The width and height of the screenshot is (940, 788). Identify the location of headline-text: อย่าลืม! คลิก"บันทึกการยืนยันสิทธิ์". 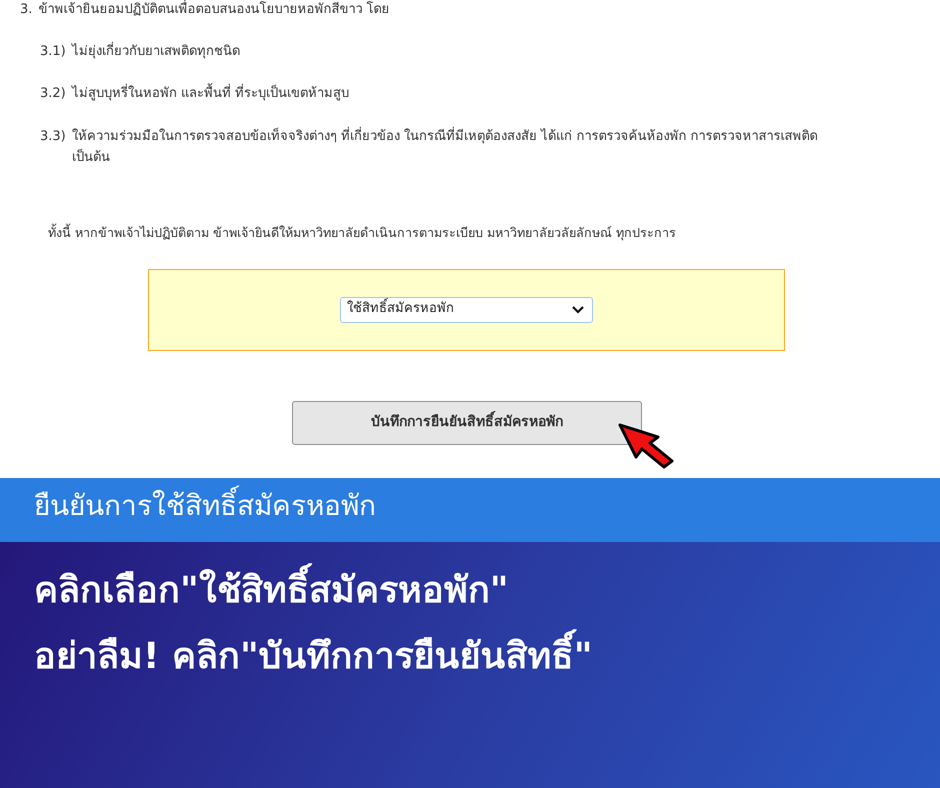
(313, 657).